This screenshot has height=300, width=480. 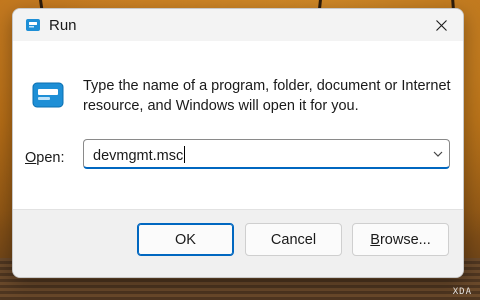 What do you see at coordinates (185, 239) in the screenshot?
I see `ok-button: OK` at bounding box center [185, 239].